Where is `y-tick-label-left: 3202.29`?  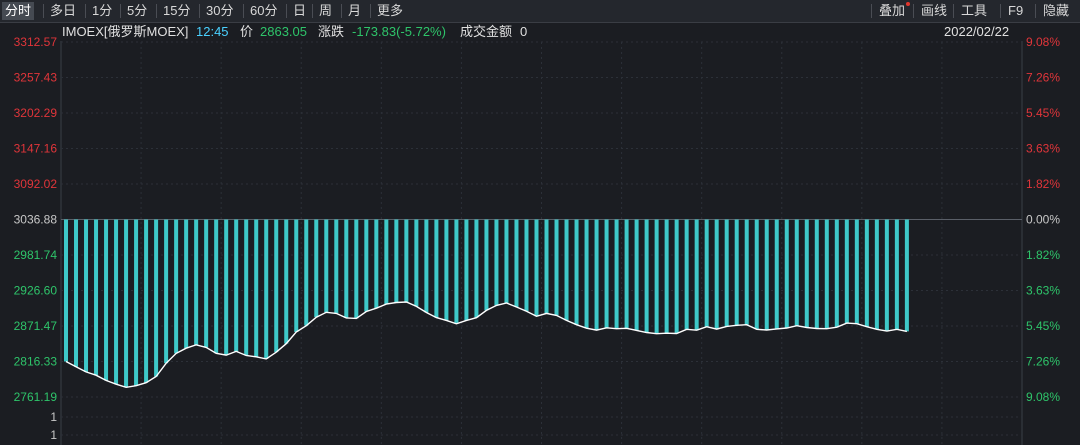 y-tick-label-left: 3202.29 is located at coordinates (36, 113).